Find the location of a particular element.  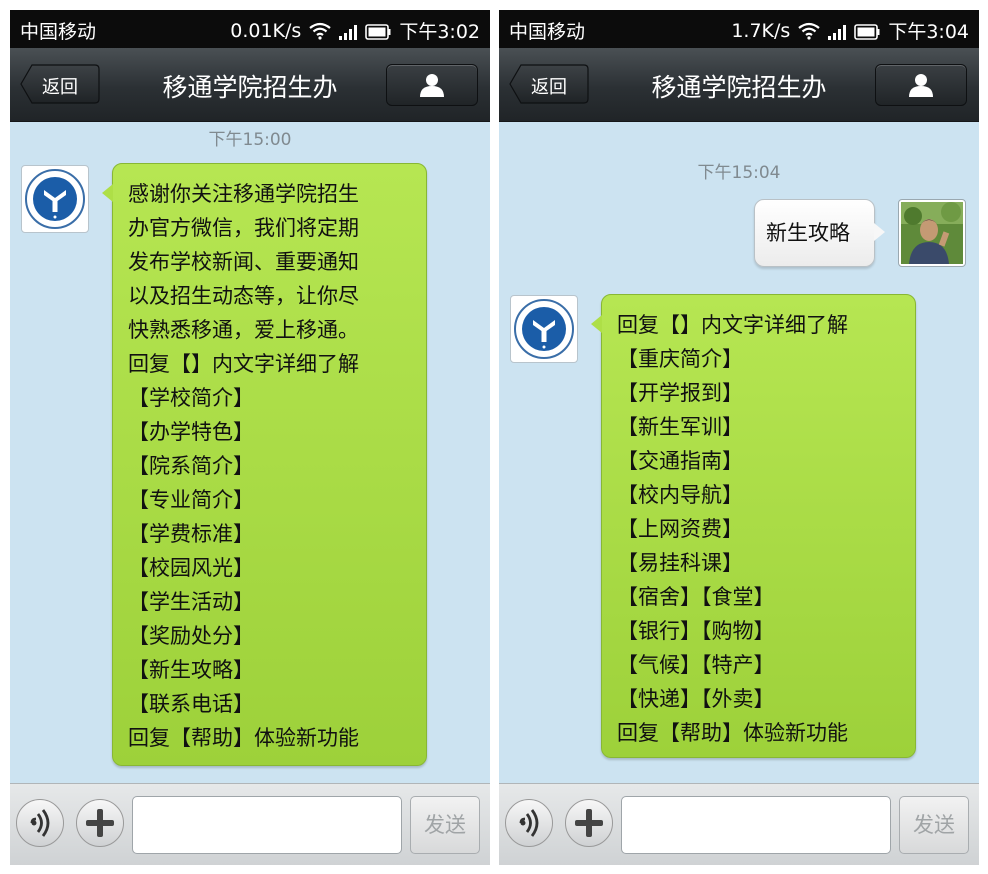

message-line: 【交通指南】 is located at coordinates (680, 461).